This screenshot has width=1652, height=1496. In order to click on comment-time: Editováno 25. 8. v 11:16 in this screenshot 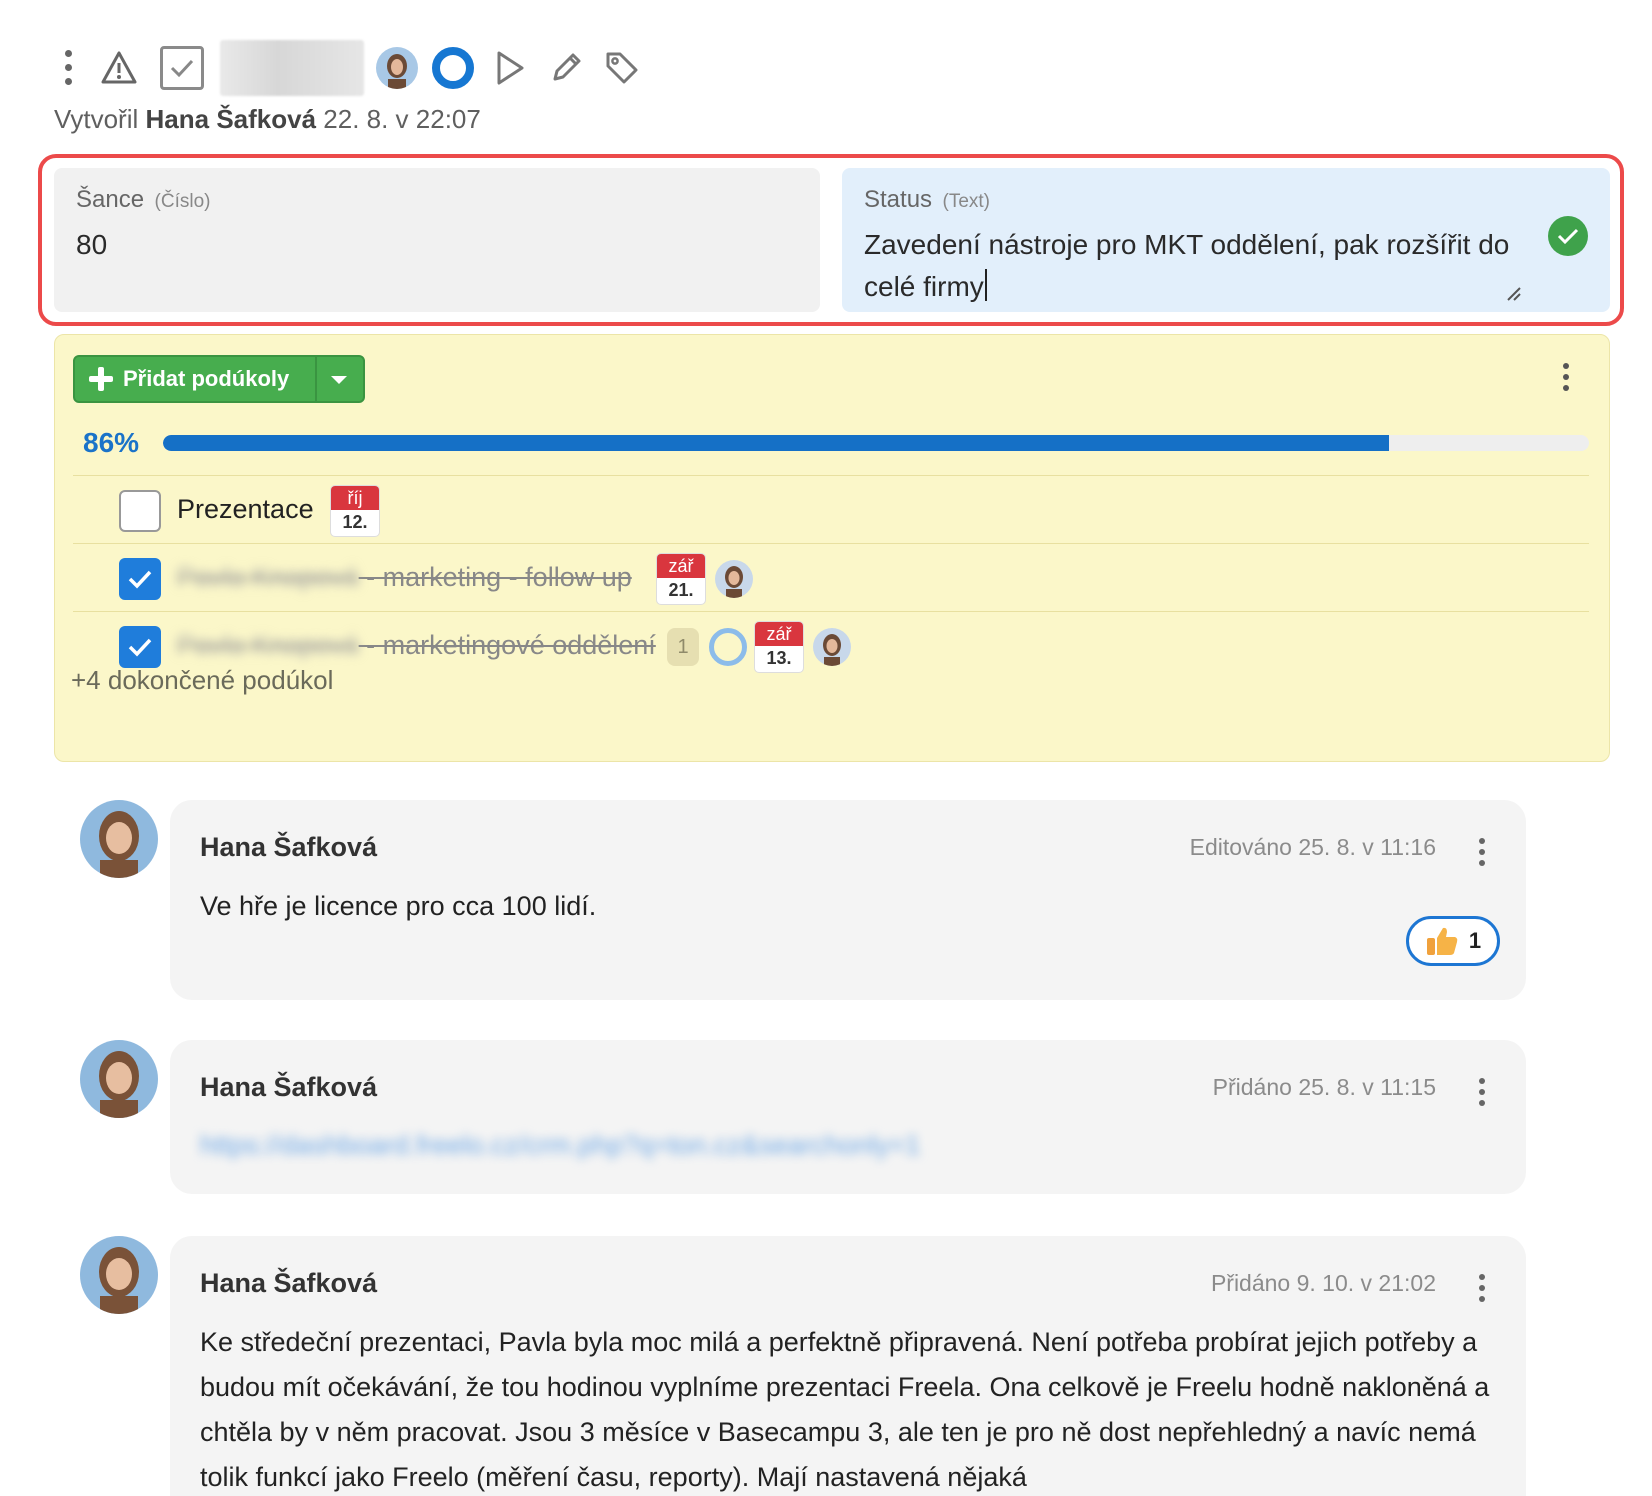, I will do `click(1312, 847)`.